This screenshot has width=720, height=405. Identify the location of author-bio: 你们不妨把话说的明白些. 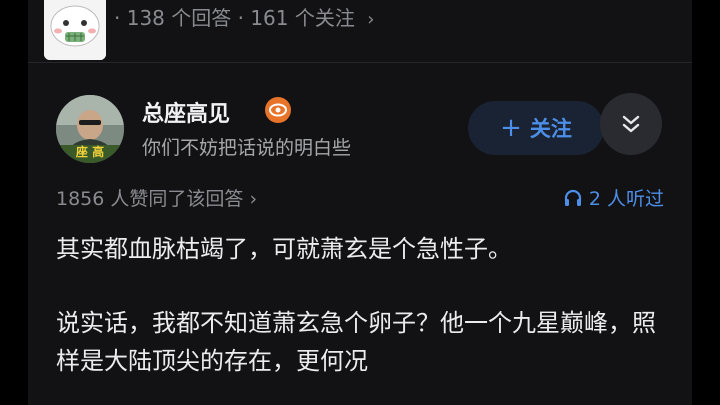
(247, 148).